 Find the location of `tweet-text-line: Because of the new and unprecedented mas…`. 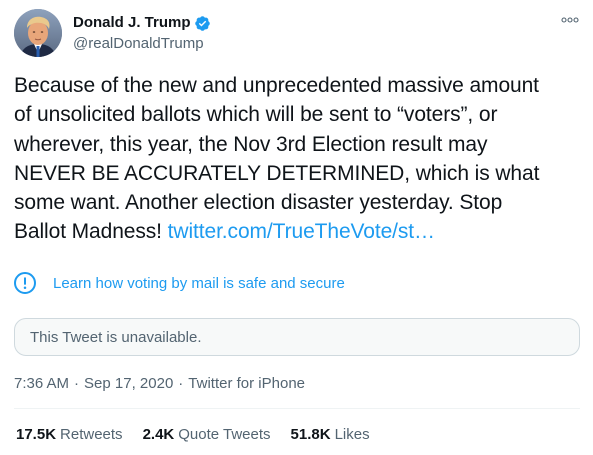

tweet-text-line: Because of the new and unprecedented mas… is located at coordinates (276, 85).